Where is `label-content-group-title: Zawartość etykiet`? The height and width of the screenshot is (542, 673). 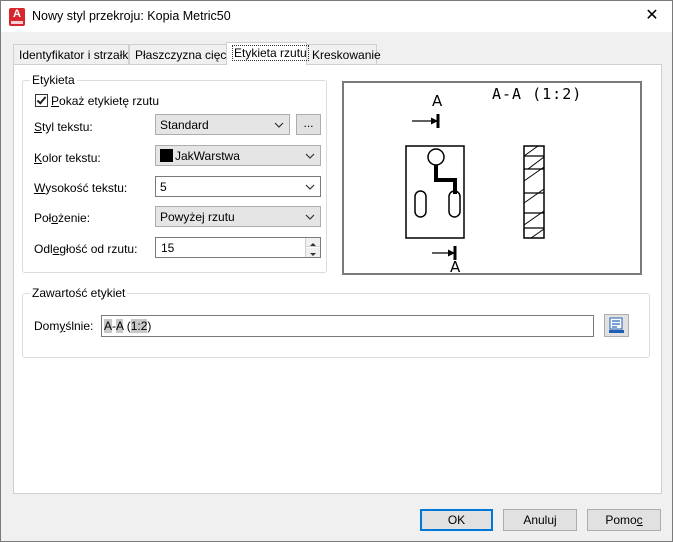
label-content-group-title: Zawartość etykiet is located at coordinates (79, 293).